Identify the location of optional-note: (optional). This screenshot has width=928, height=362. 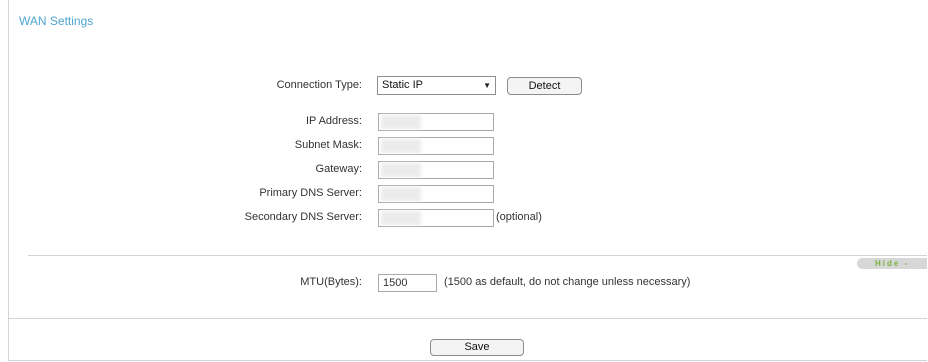
(519, 217).